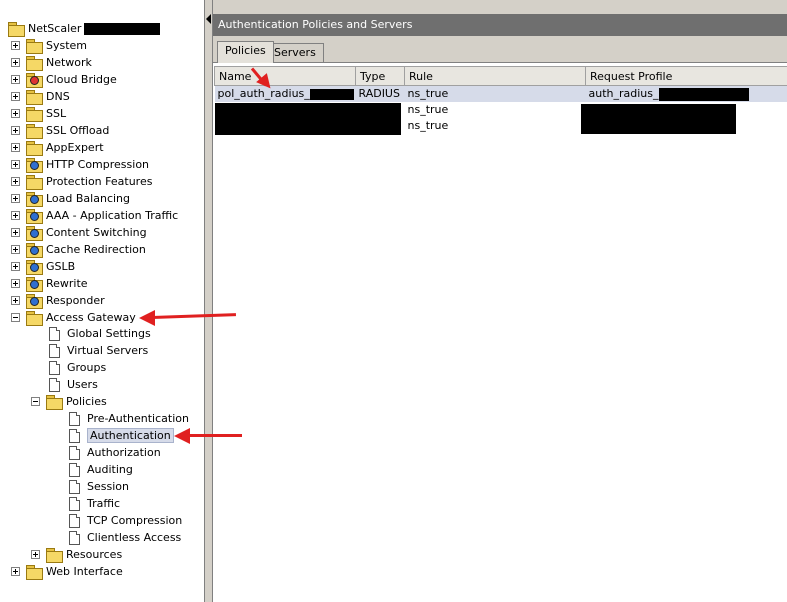  I want to click on tree-item-access-gateway: Access Gateway, so click(73, 317).